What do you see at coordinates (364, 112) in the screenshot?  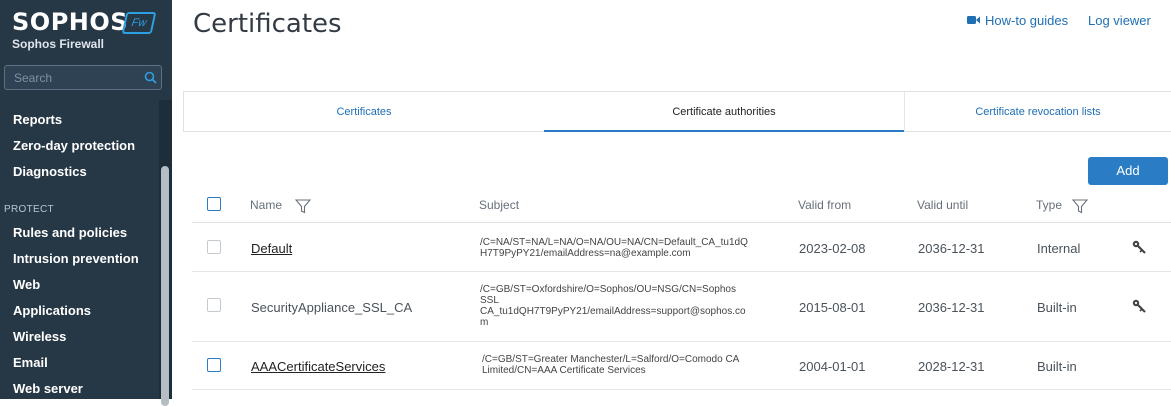 I see `tab-certificates: Certificates` at bounding box center [364, 112].